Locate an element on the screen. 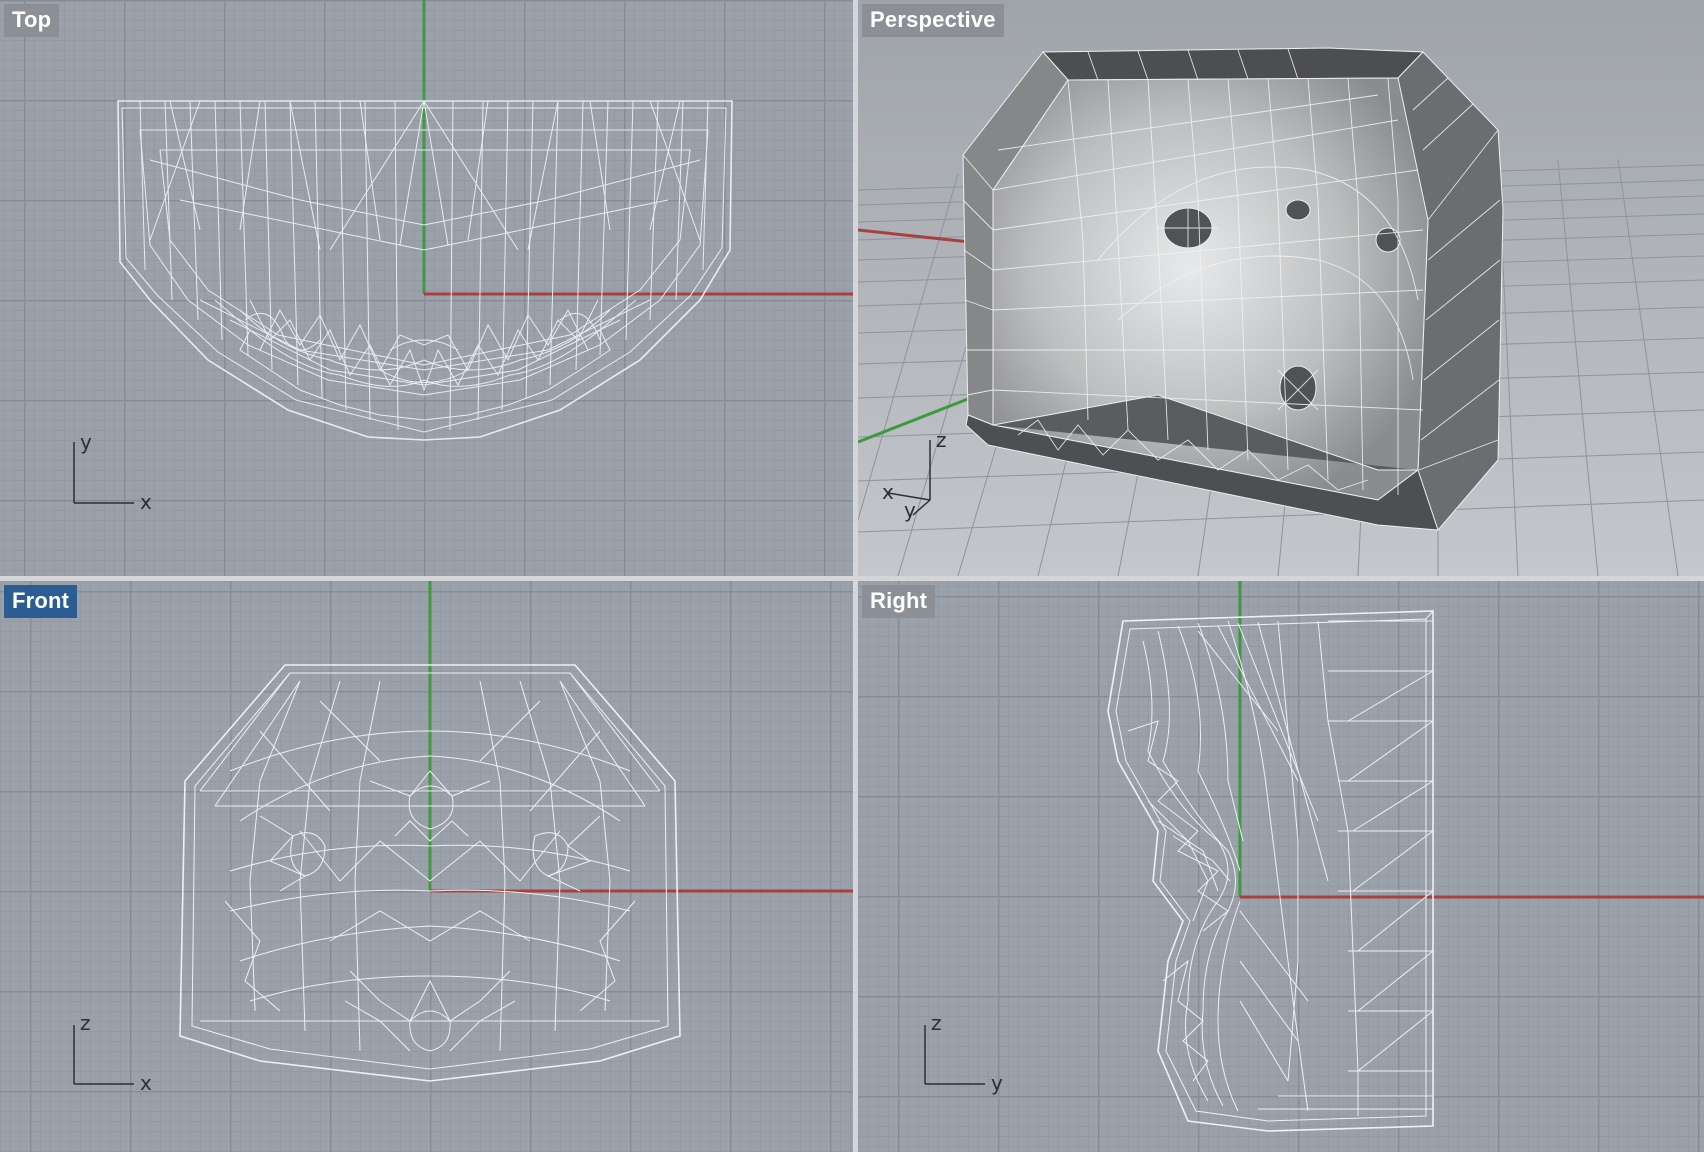 This screenshot has height=1152, width=1704. right-axis-gizmo is located at coordinates (954, 1055).